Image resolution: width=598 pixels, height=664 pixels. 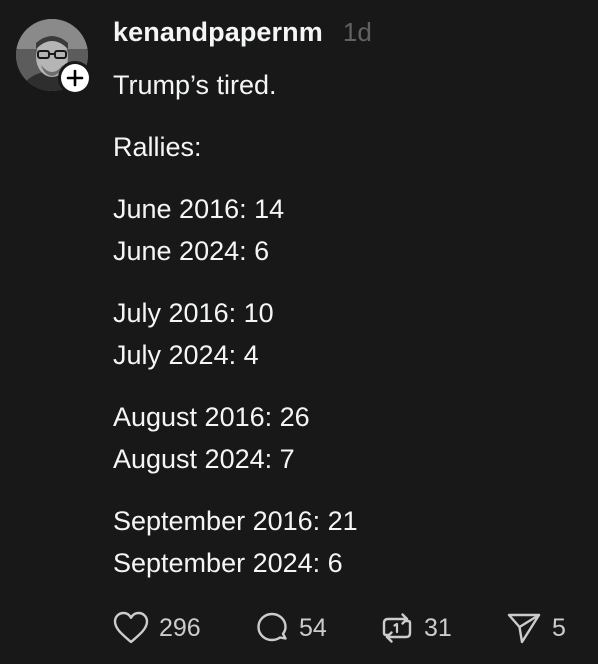 What do you see at coordinates (195, 85) in the screenshot?
I see `post-line: Trump’s tired.` at bounding box center [195, 85].